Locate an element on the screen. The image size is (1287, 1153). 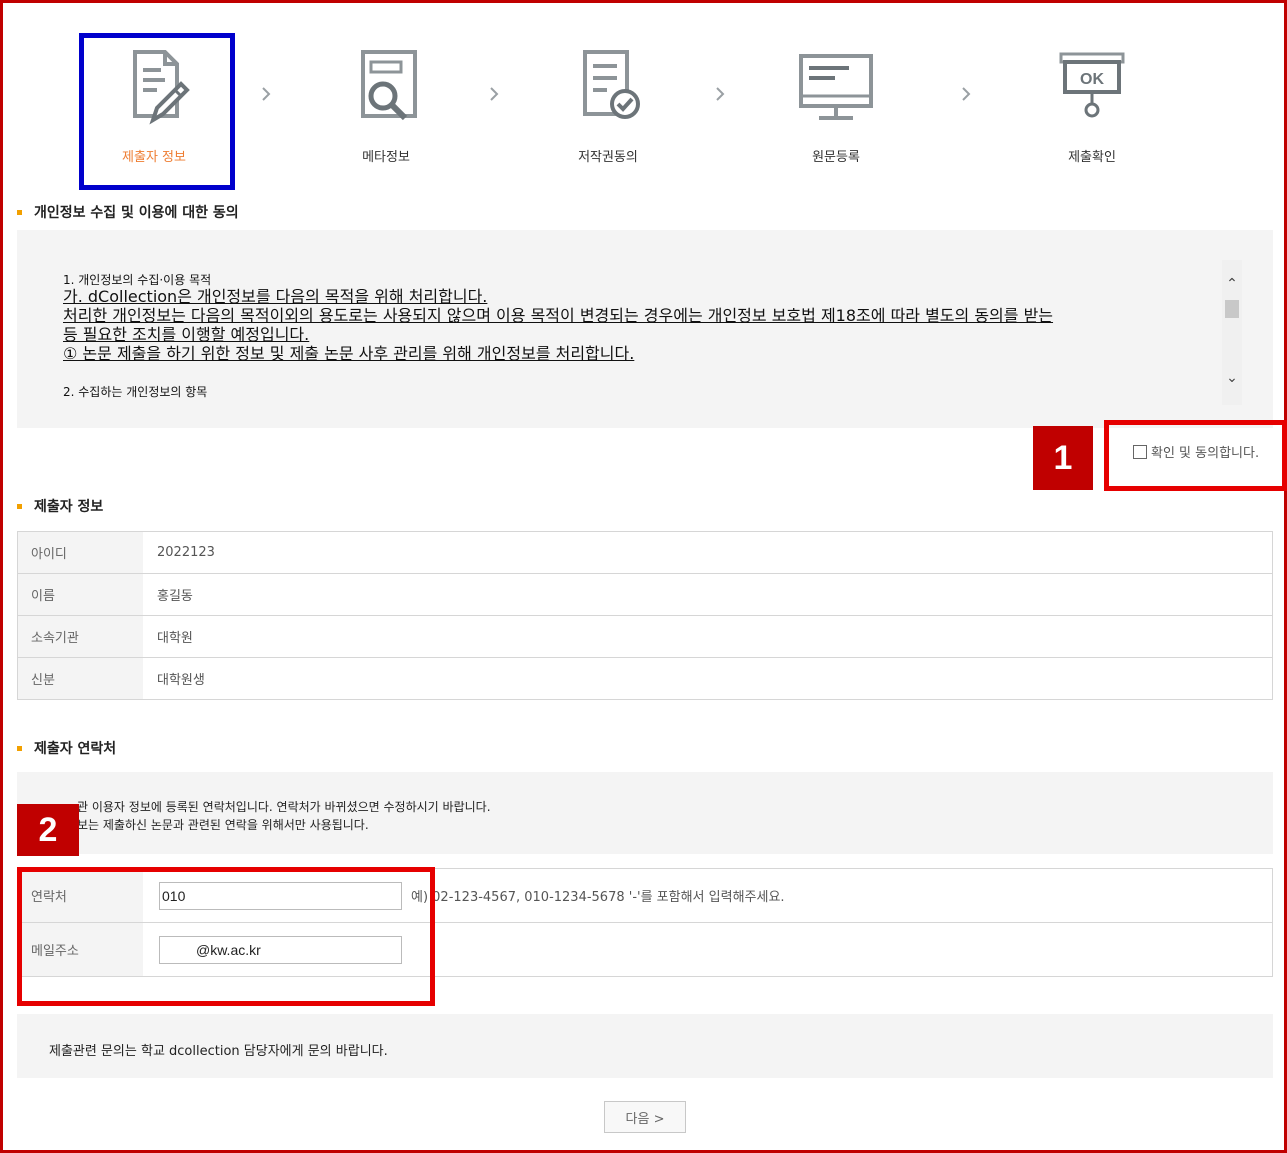
step-label: 제출확인 is located at coordinates (1092, 157).